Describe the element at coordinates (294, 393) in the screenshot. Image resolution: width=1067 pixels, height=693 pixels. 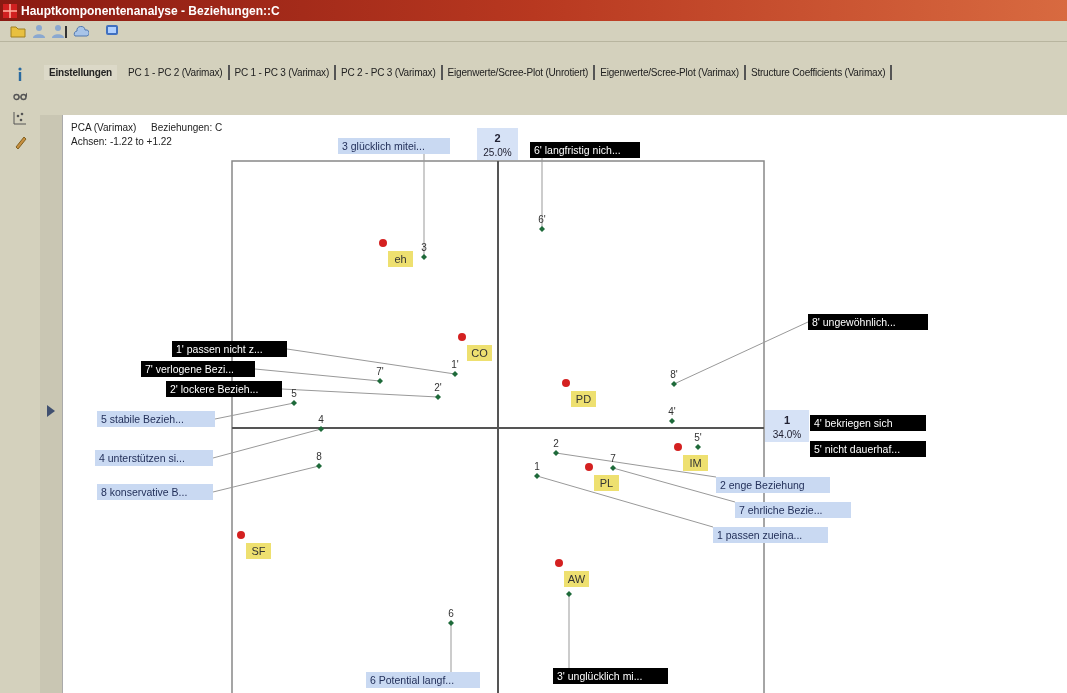
I see `point-number: 5` at that location.